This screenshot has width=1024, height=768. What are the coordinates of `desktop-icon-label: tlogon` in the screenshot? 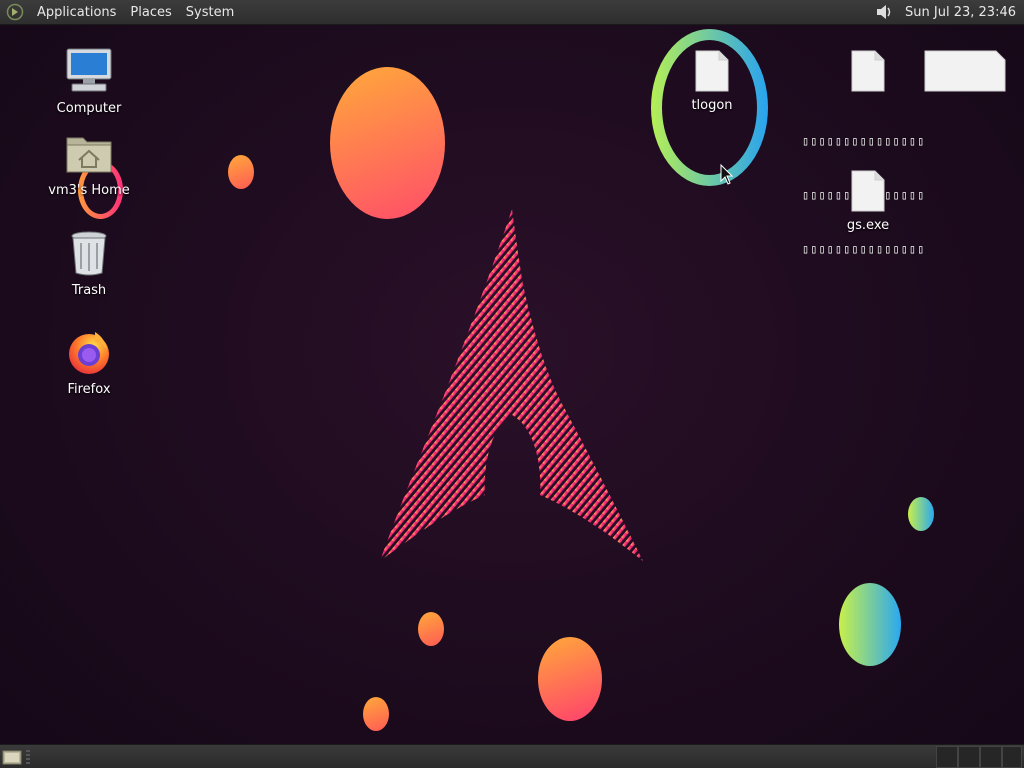 It's located at (712, 105).